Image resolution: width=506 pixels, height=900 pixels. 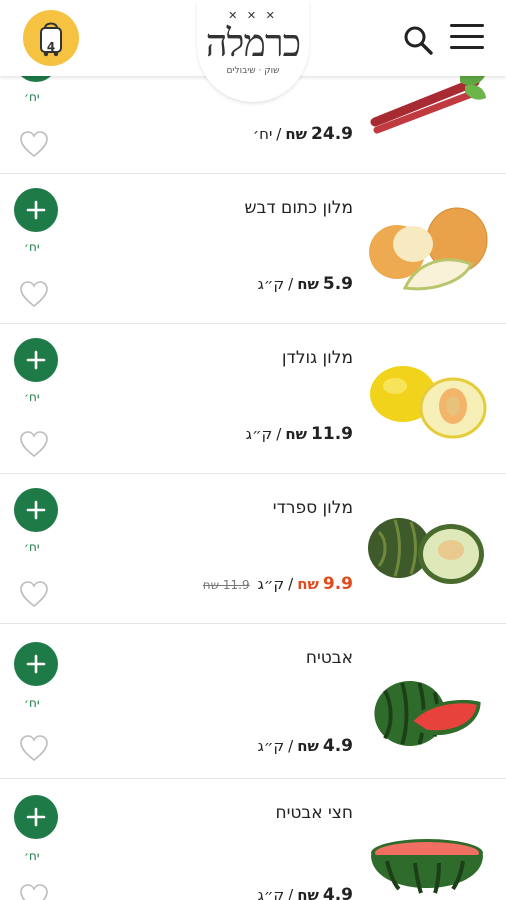 What do you see at coordinates (226, 585) in the screenshot?
I see `old-price: 11.9 שח` at bounding box center [226, 585].